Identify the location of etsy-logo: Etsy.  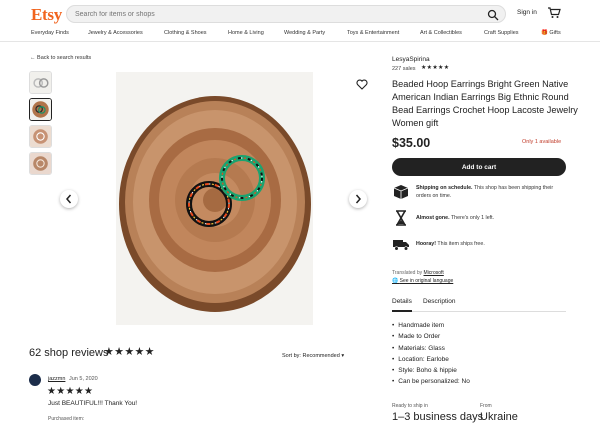
(46, 15).